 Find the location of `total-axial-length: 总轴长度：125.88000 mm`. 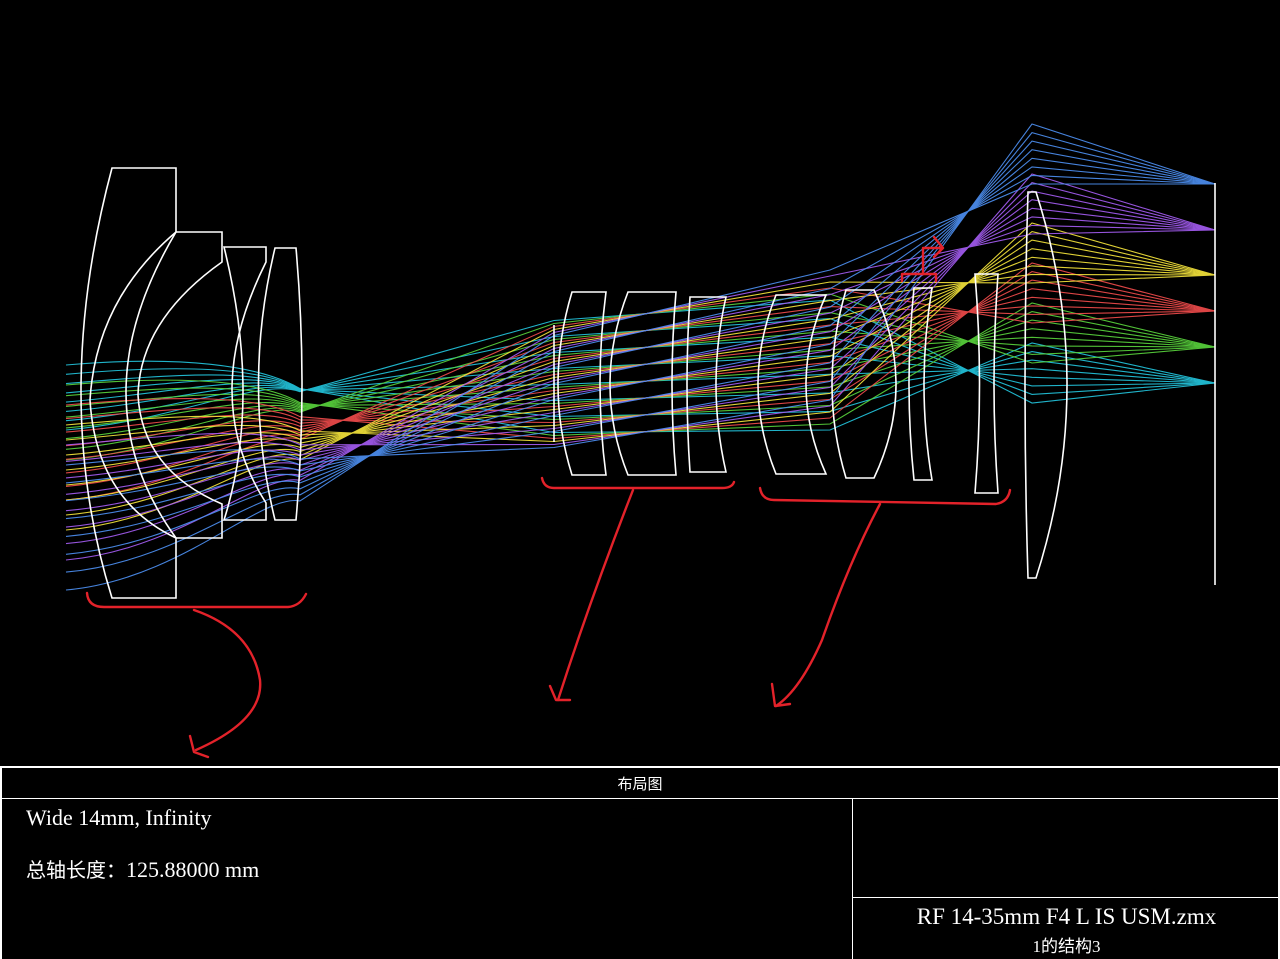

total-axial-length: 总轴长度：125.88000 mm is located at coordinates (142, 868).